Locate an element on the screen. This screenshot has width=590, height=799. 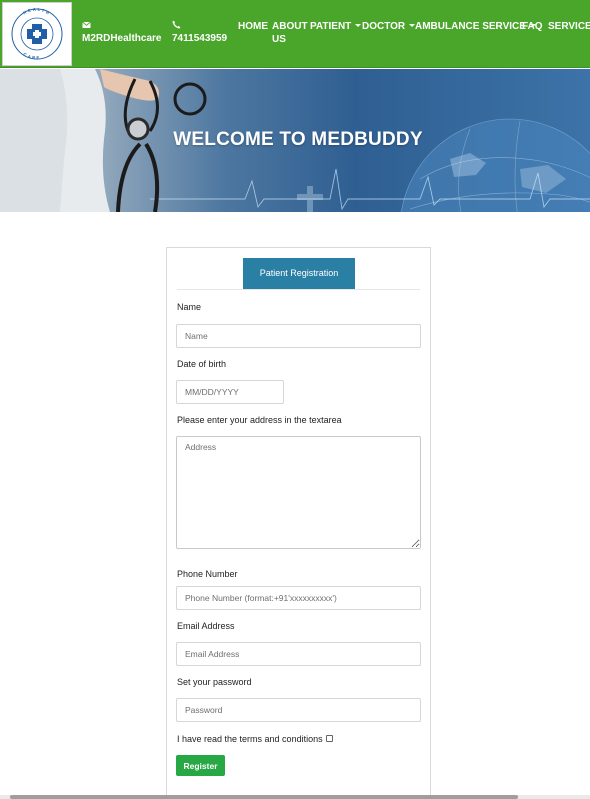
nav-home: HOME is located at coordinates (253, 26).